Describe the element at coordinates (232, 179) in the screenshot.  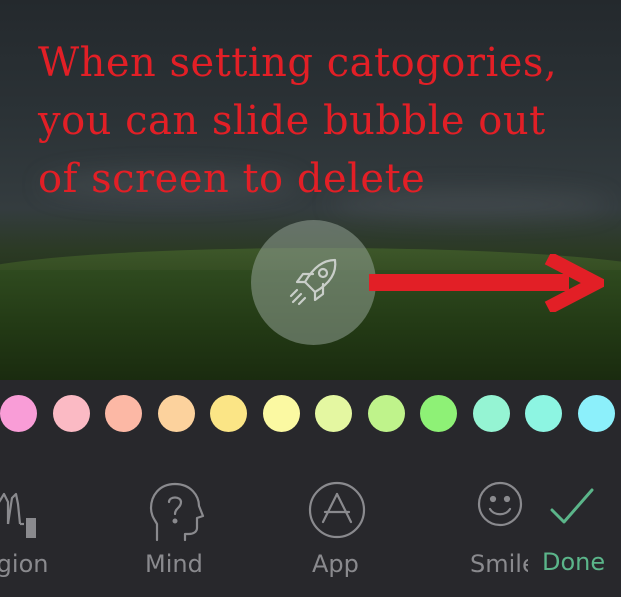
I see `annotation-line: of screen to delete` at that location.